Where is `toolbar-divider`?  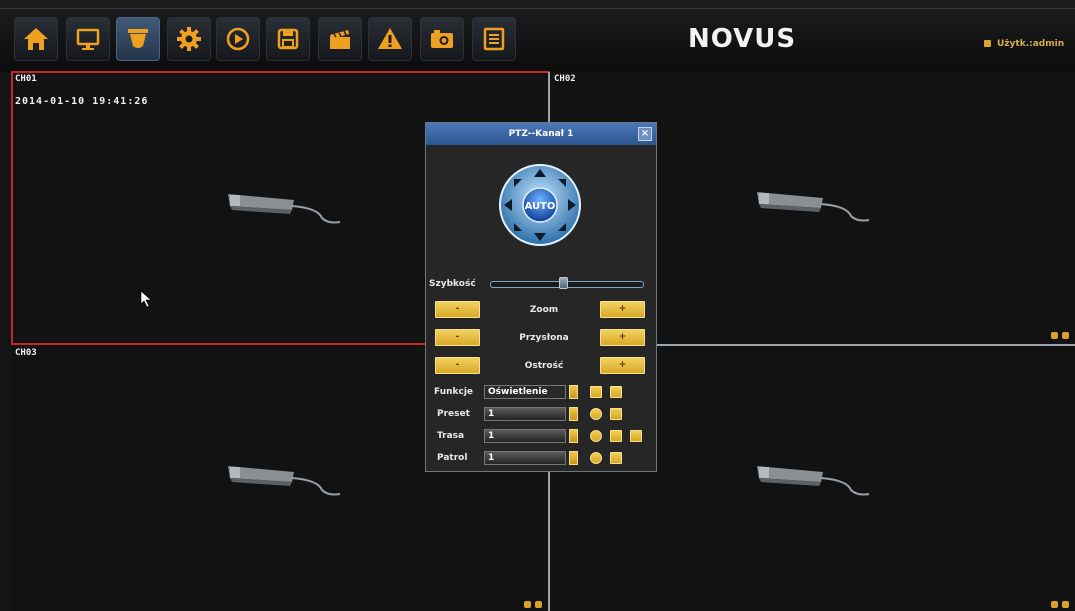
toolbar-divider is located at coordinates (537, 8).